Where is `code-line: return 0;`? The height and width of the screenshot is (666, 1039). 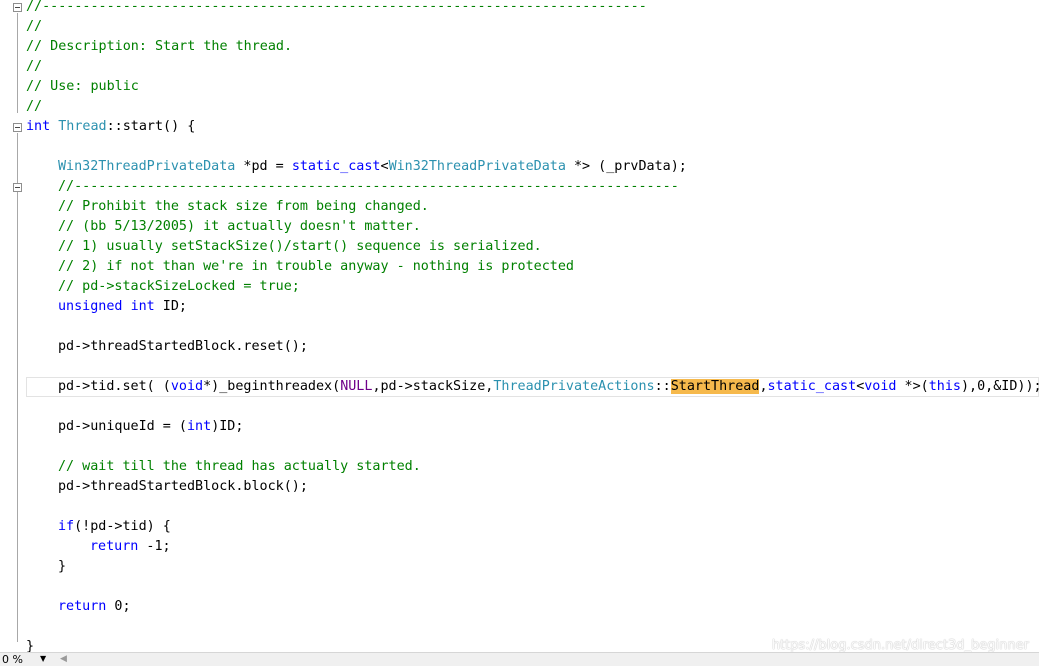
code-line: return 0; is located at coordinates (94, 607).